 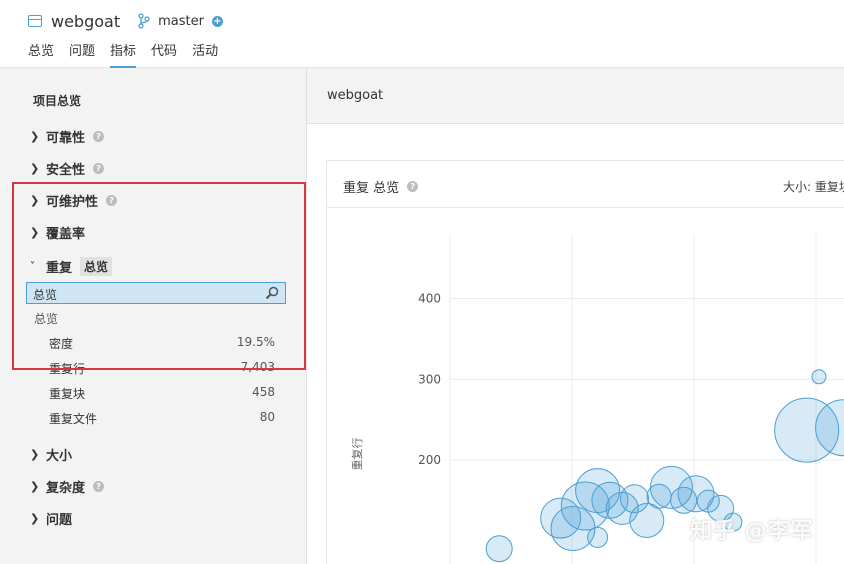 I want to click on sidebar-item-reliability: ❯ 可靠性 ?, so click(x=67, y=136).